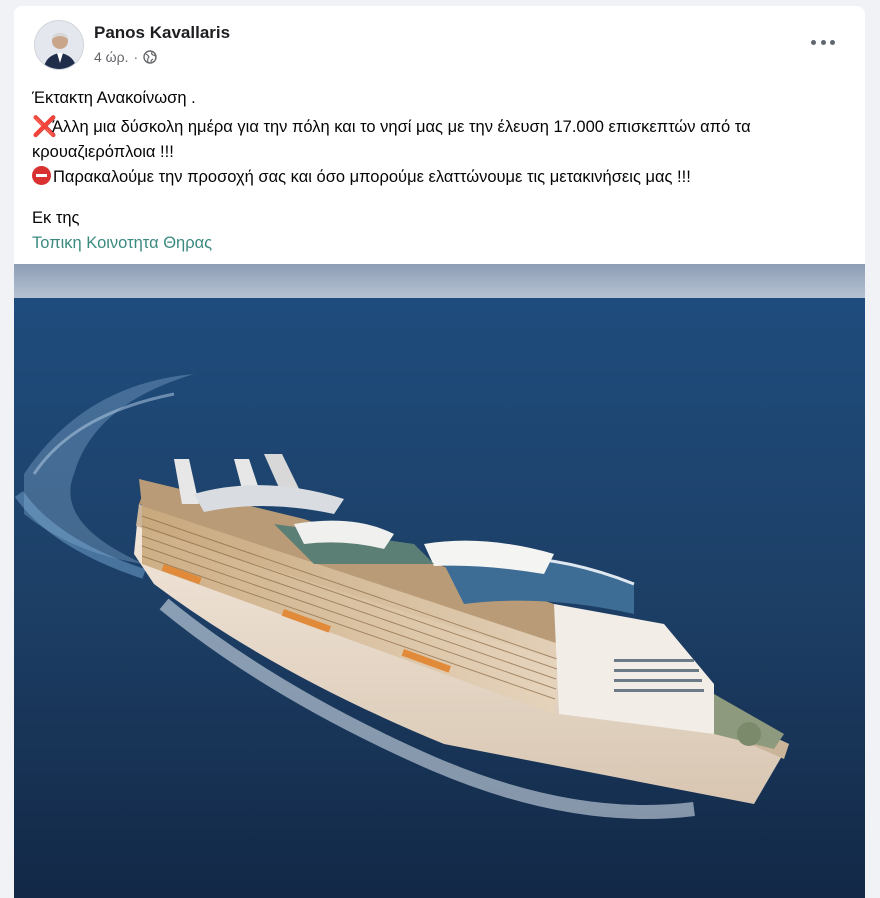 This screenshot has height=898, width=880. Describe the element at coordinates (122, 243) in the screenshot. I see `source-link: Τοπικη Κοινοτητα Θηρας` at that location.